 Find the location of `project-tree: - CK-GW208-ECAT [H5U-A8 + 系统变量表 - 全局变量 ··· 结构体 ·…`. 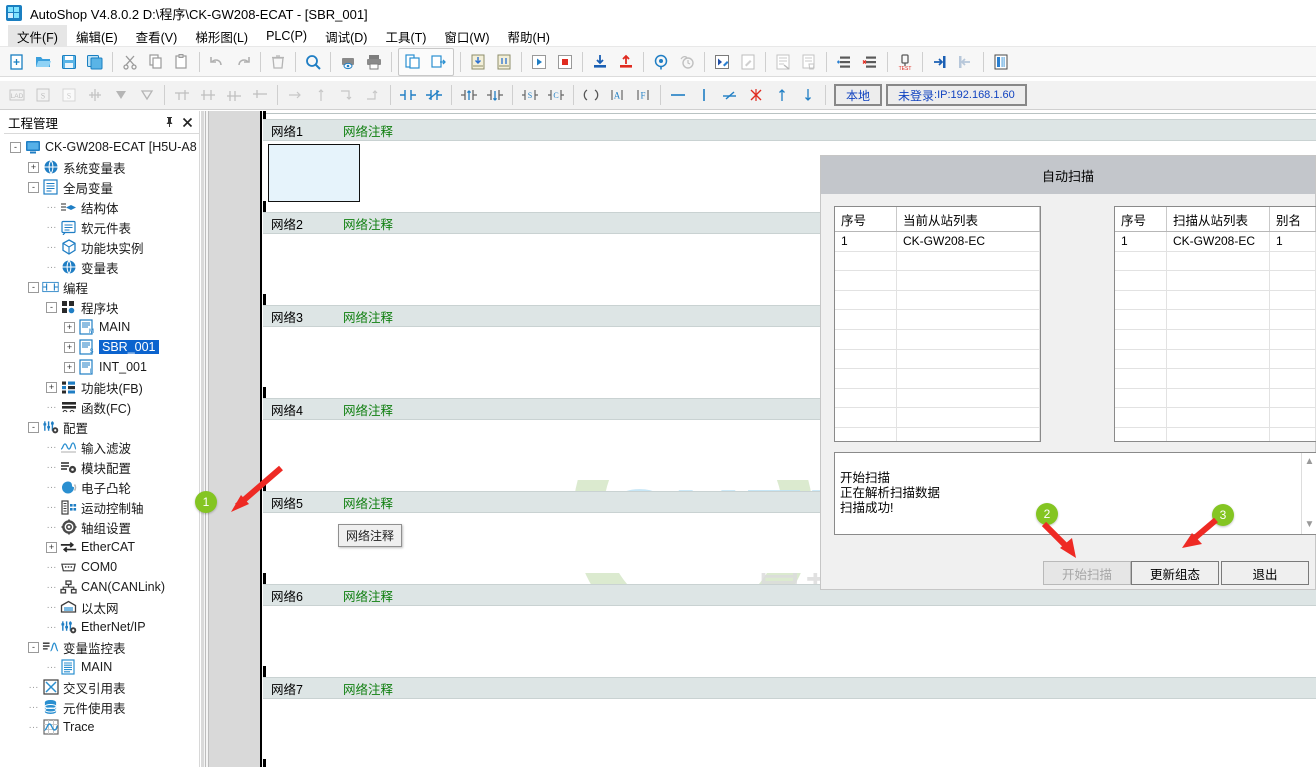

project-tree: - CK-GW208-ECAT [H5U-A8 + 系统变量表 - 全局变量 ··· 结构体 ·… is located at coordinates (101, 450).